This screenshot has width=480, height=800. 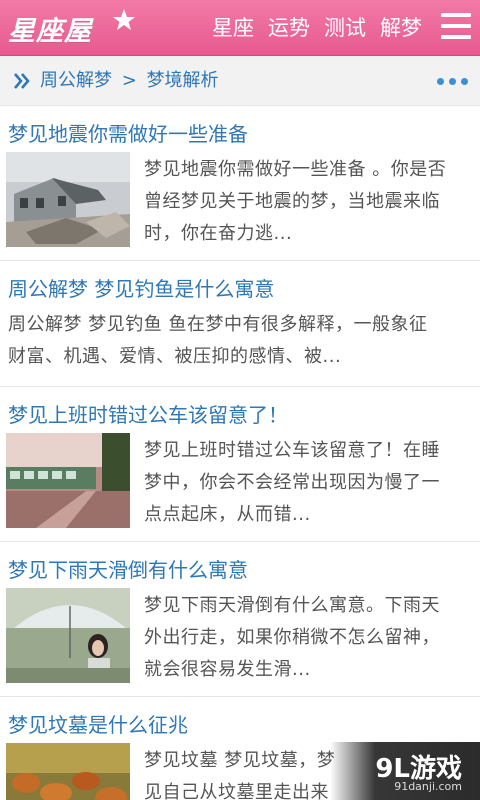 I want to click on article-title: 梦见地震你需做好一些准备, so click(x=128, y=132).